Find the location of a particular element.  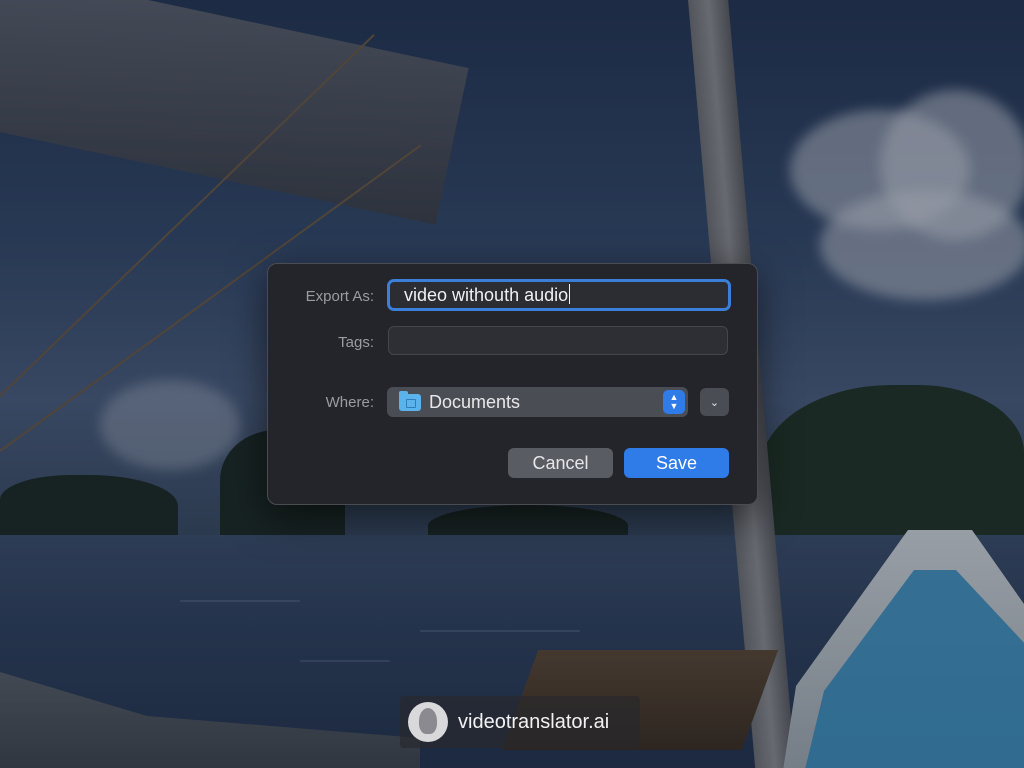

cancel-button: Cancel is located at coordinates (560, 463).